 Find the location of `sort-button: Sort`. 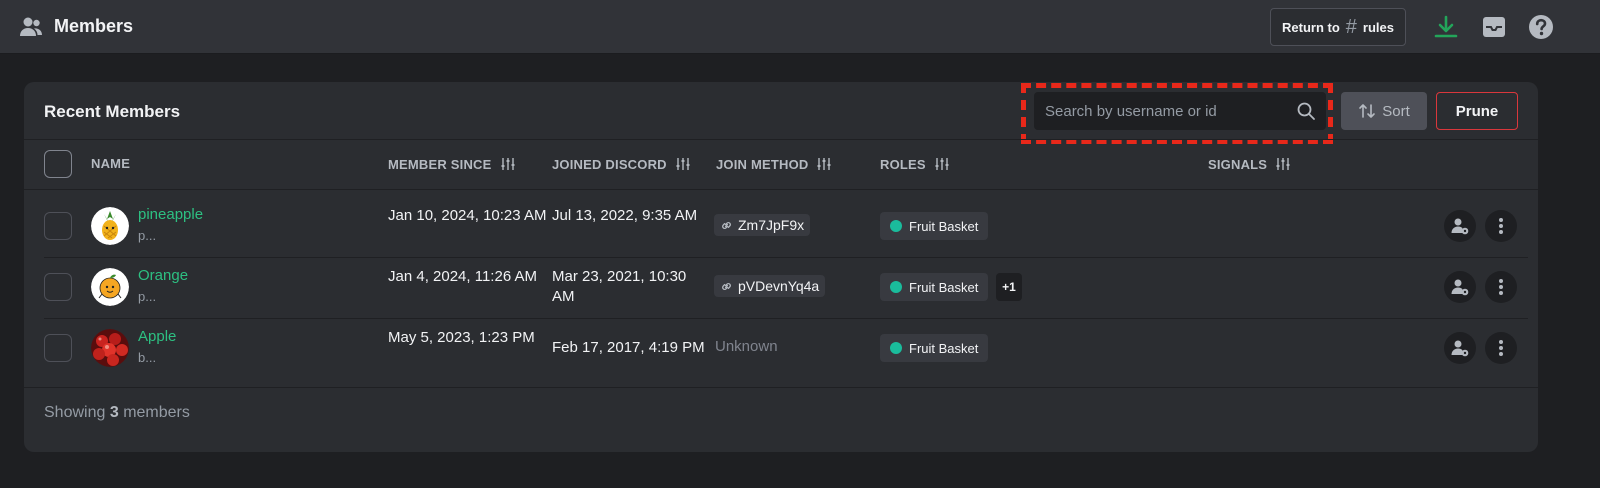

sort-button: Sort is located at coordinates (1384, 111).